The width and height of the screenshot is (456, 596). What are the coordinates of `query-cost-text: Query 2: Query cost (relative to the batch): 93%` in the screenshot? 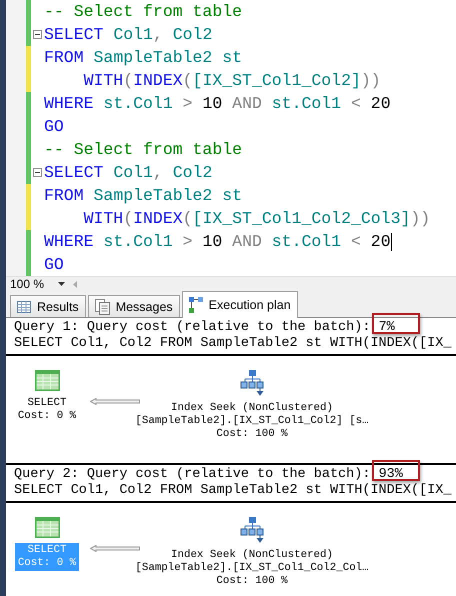 It's located at (235, 475).